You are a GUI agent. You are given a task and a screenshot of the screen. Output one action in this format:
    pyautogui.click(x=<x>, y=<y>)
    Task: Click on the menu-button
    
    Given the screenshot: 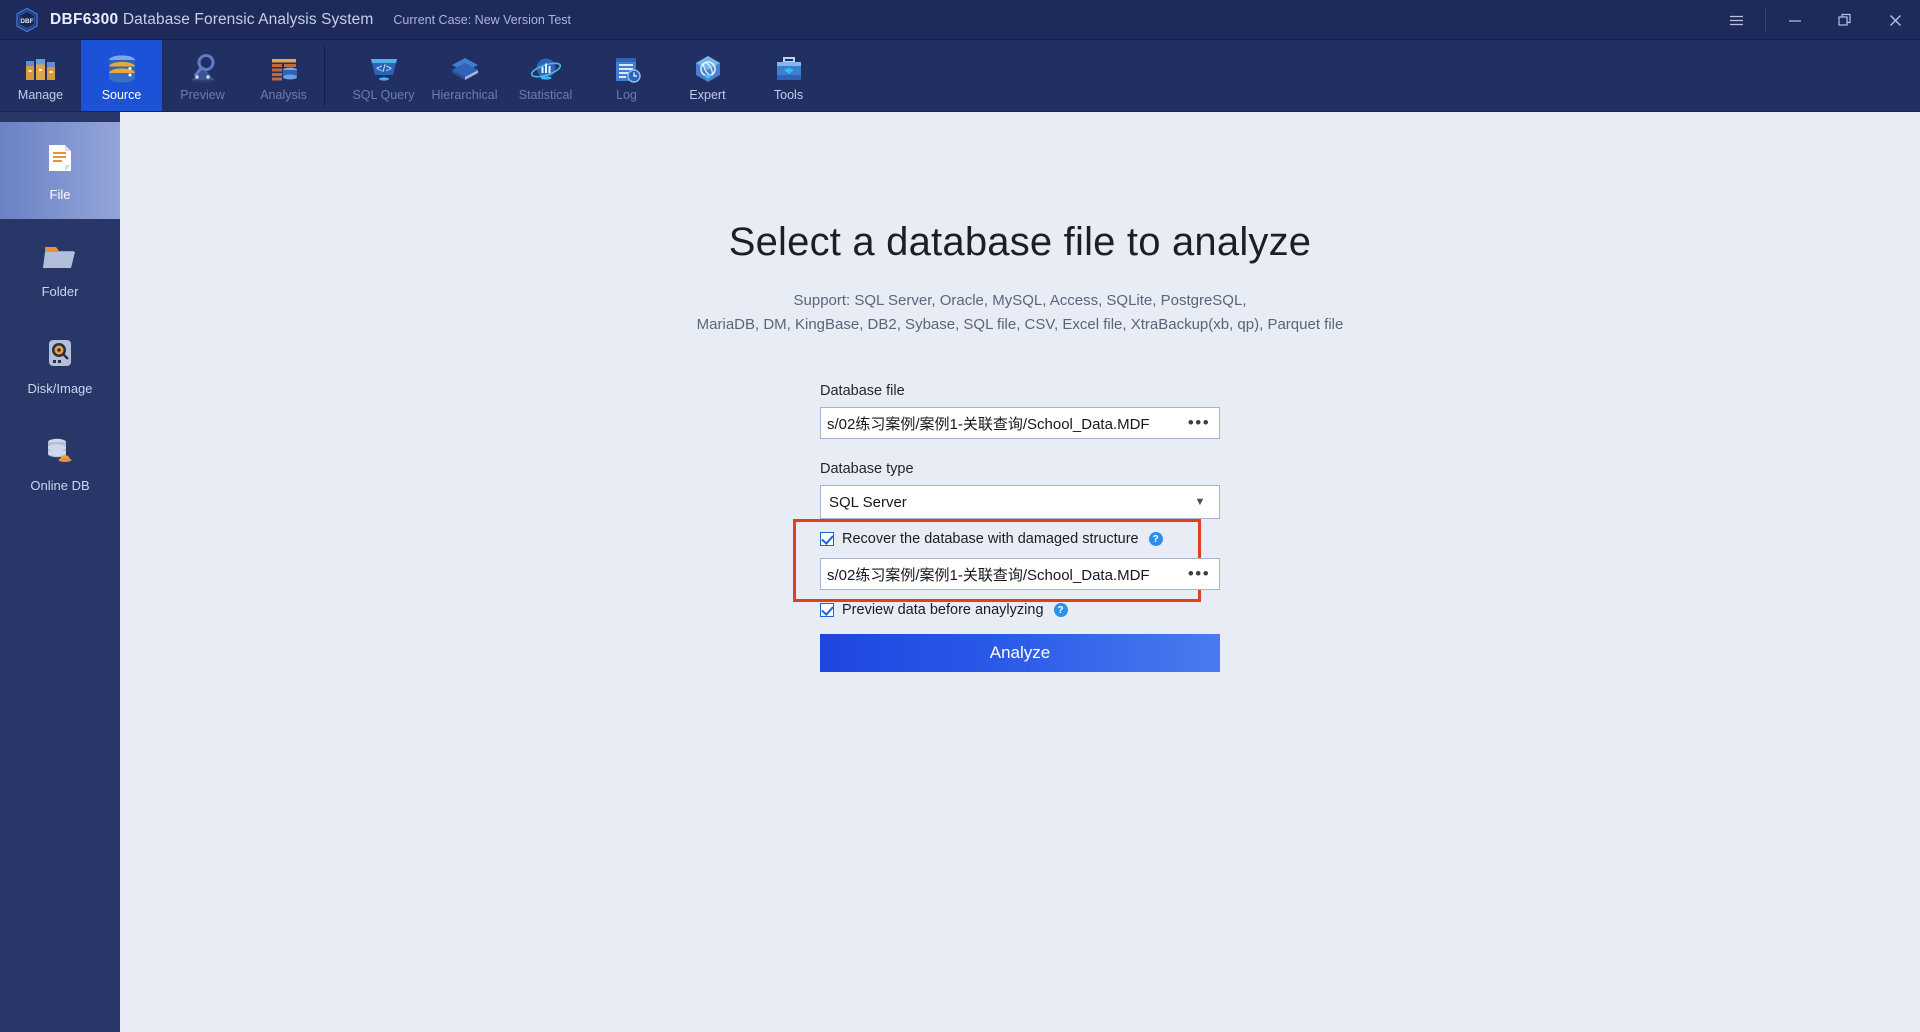 What is the action you would take?
    pyautogui.click(x=1736, y=20)
    